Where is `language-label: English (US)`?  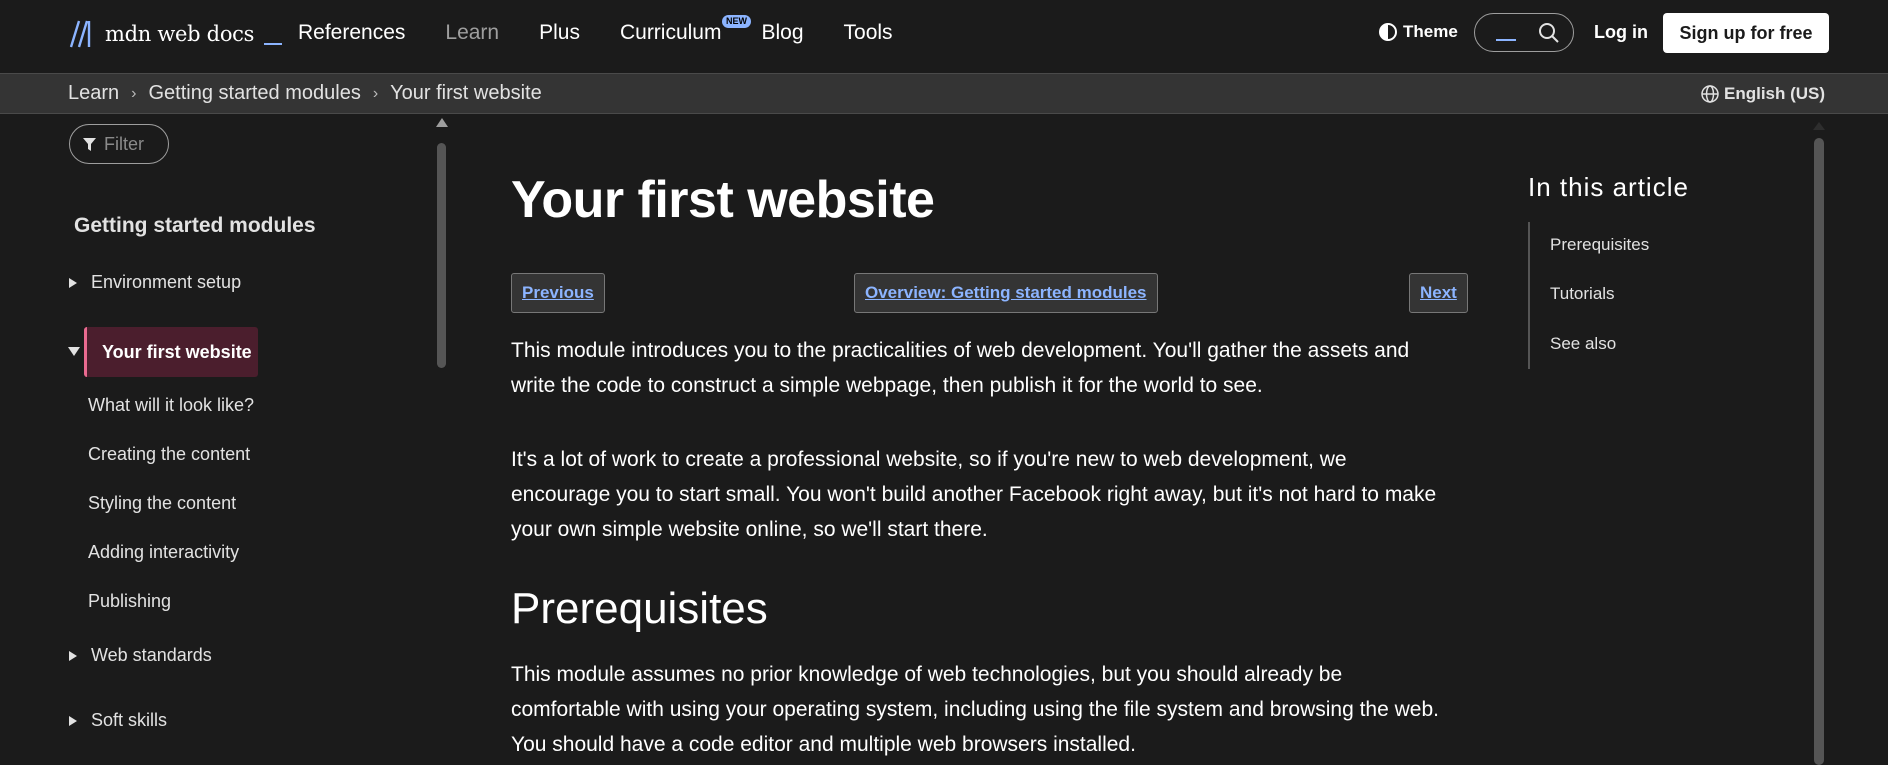 language-label: English (US) is located at coordinates (1775, 93).